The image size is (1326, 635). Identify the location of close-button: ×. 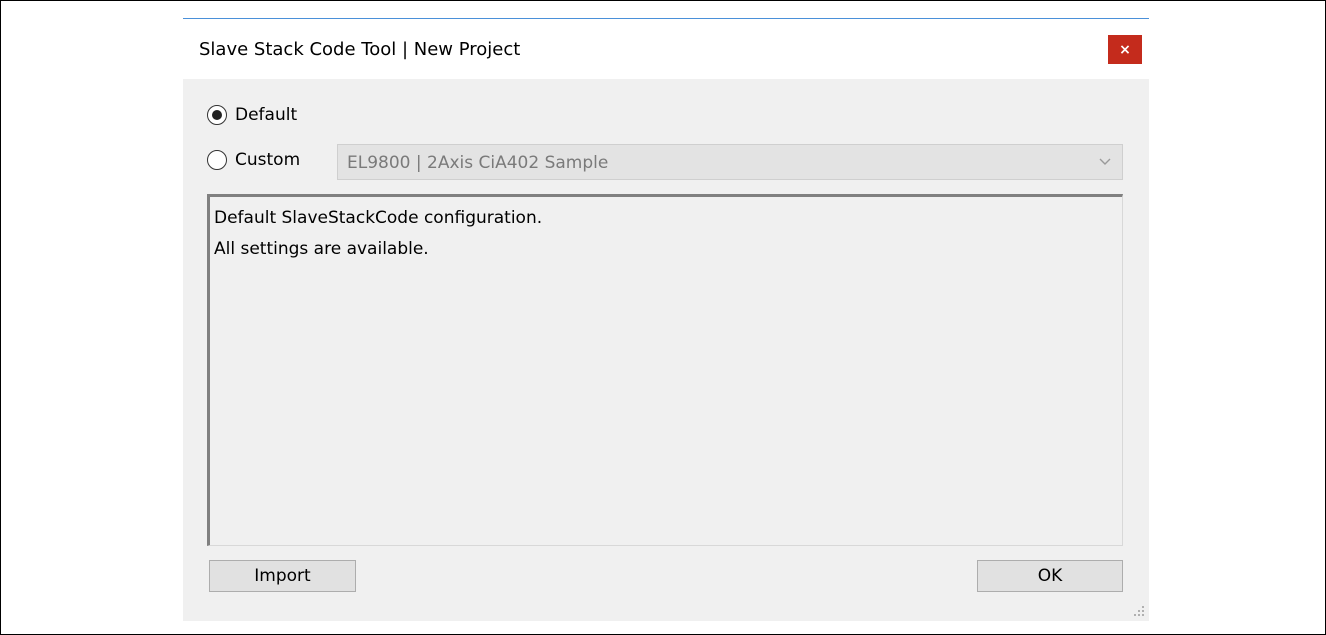
(1125, 49).